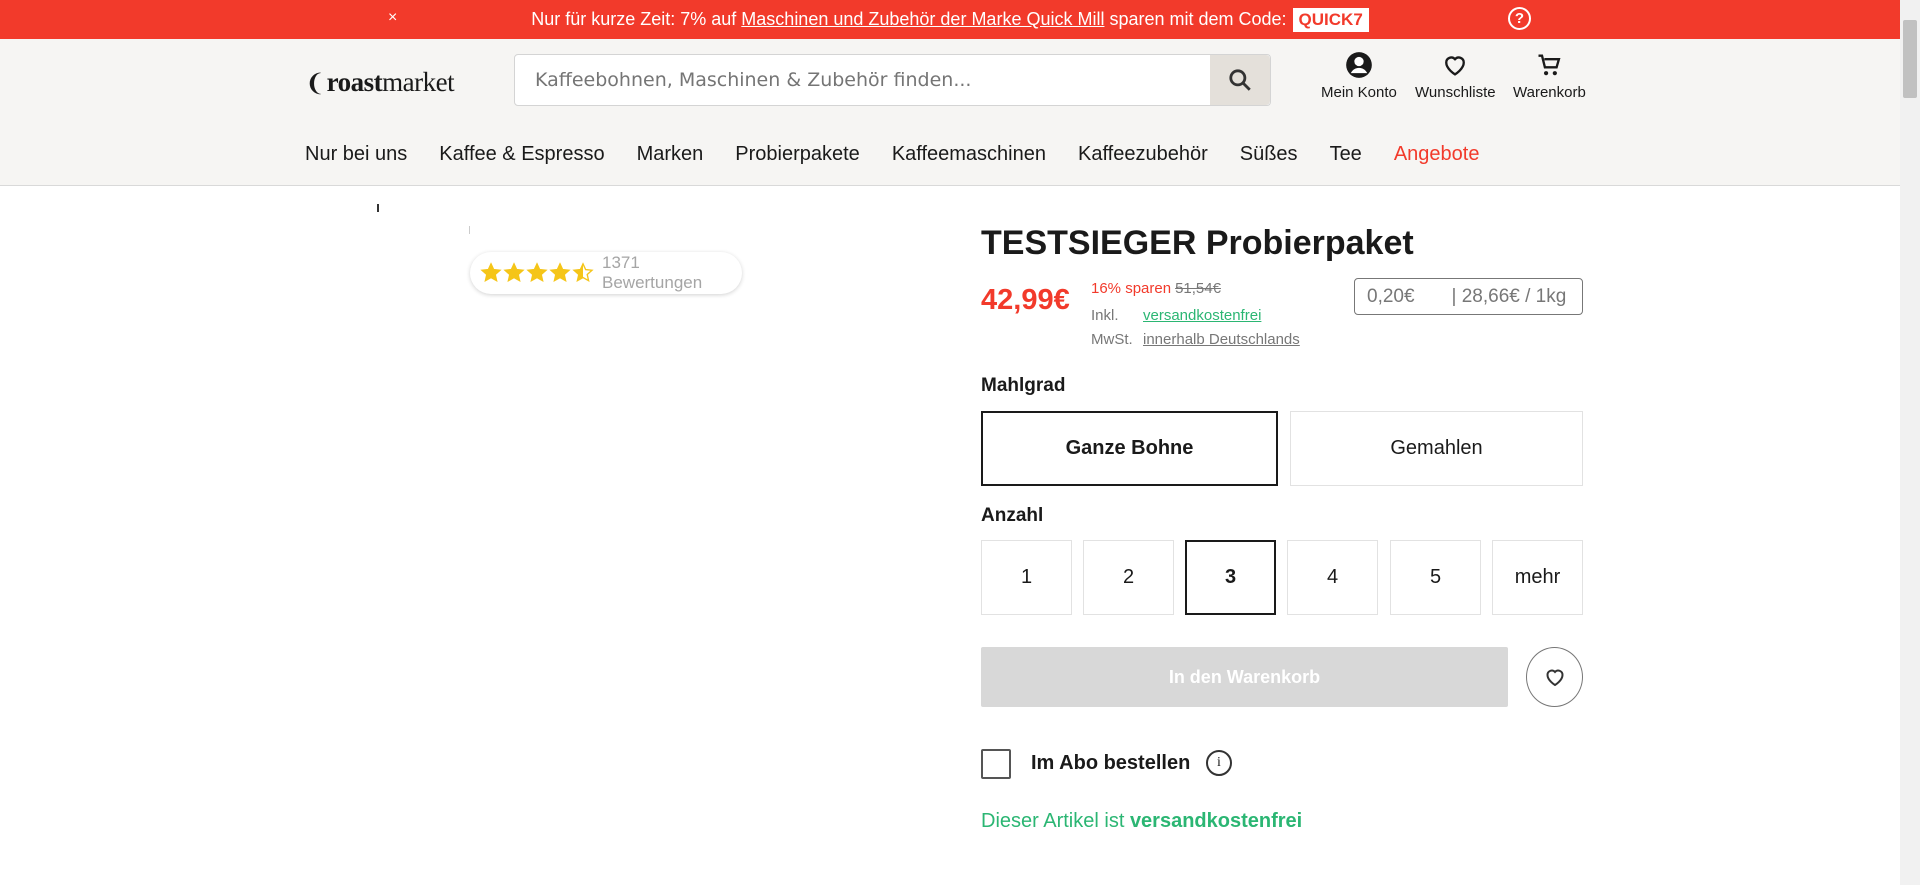 This screenshot has width=1920, height=885. I want to click on help-icon: ?, so click(1519, 18).